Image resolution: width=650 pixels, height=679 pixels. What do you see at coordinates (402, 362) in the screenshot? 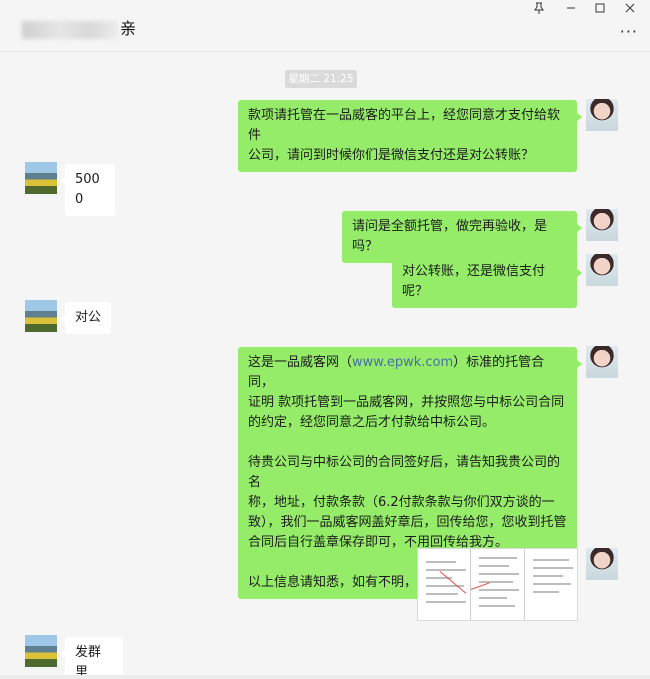
I see `epwk-link: www.epwk.com` at bounding box center [402, 362].